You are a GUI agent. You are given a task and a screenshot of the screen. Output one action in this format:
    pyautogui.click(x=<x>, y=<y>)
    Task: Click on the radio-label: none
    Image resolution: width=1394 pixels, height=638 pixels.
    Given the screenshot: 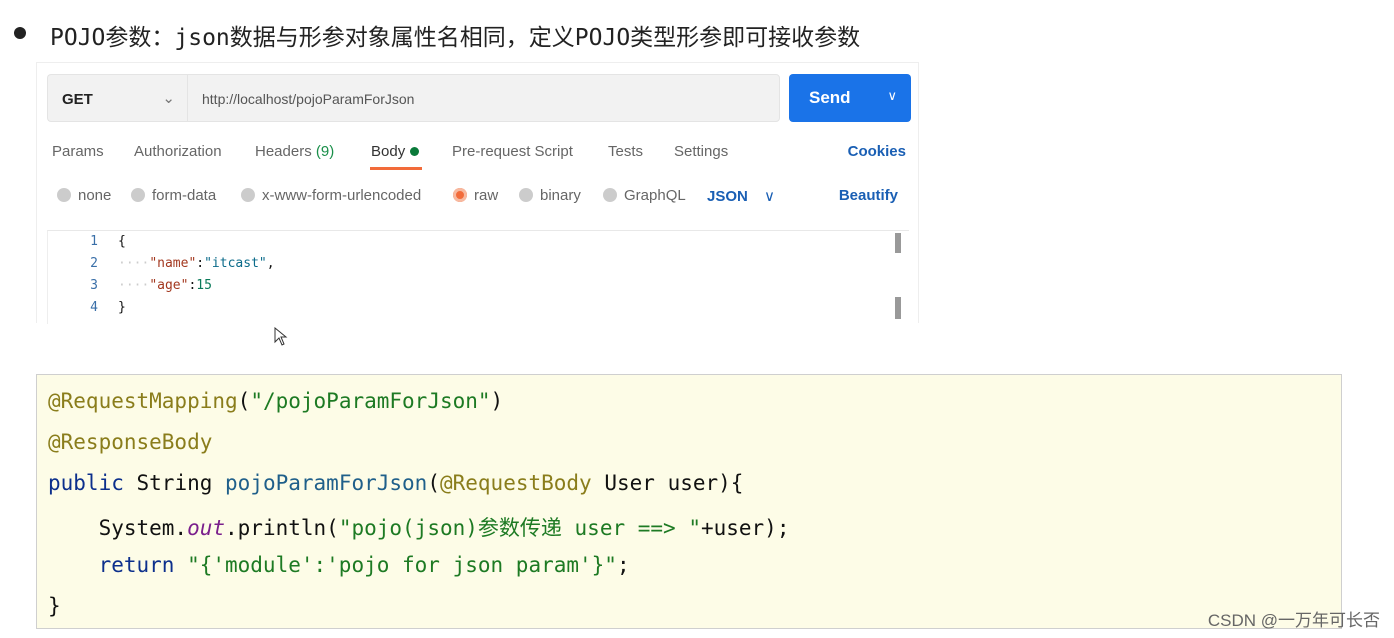 What is the action you would take?
    pyautogui.click(x=95, y=195)
    